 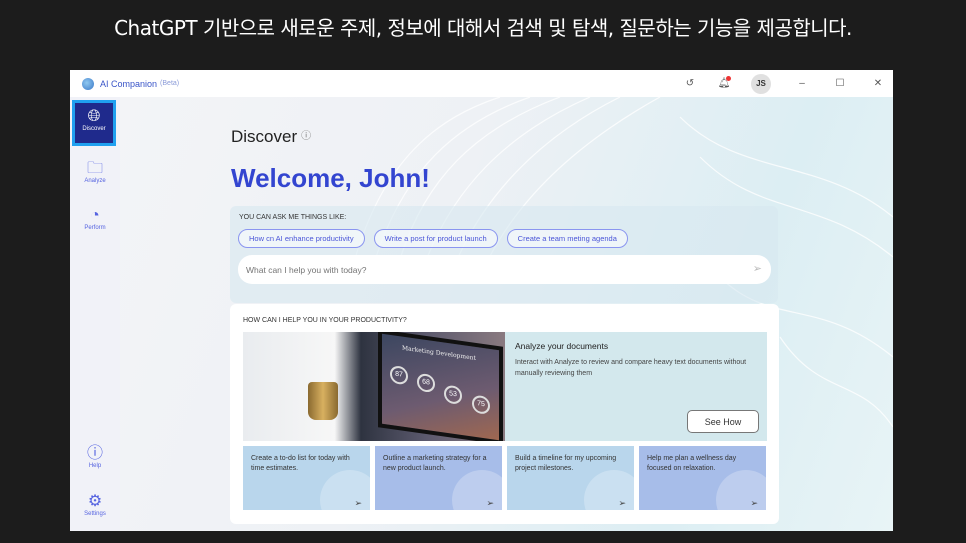 I want to click on suggestion-chip: Write a post for product launch, so click(x=435, y=238).